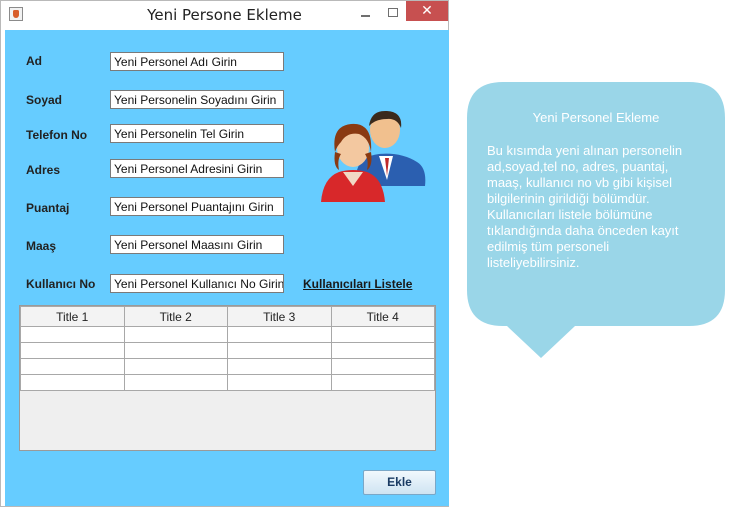 The width and height of the screenshot is (743, 507). I want to click on telefon-input: Yeni Personelin Tel Girin, so click(197, 133).